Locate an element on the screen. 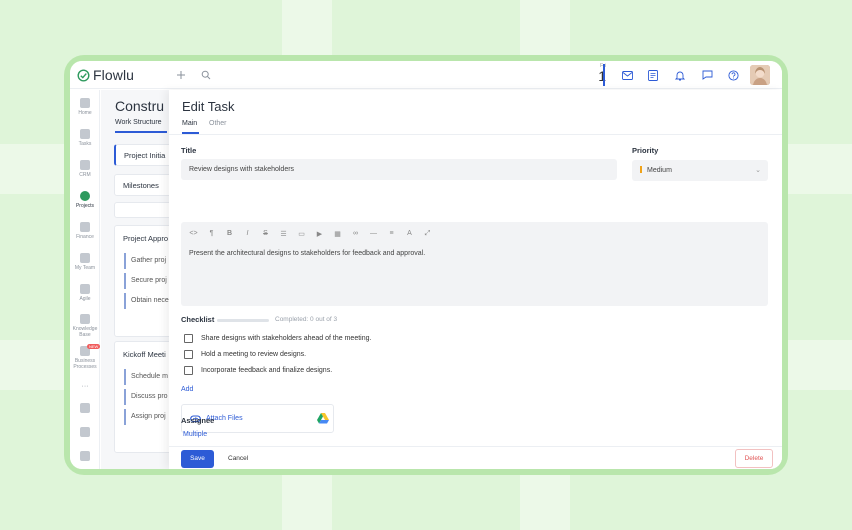  milestones-card: Milestones is located at coordinates (145, 185).